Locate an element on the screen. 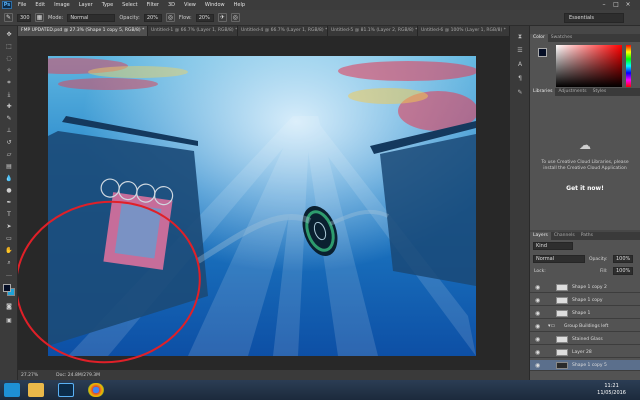 This screenshot has width=640, height=400. clone-stamp-tool-icon: ⊥ is located at coordinates (9, 130).